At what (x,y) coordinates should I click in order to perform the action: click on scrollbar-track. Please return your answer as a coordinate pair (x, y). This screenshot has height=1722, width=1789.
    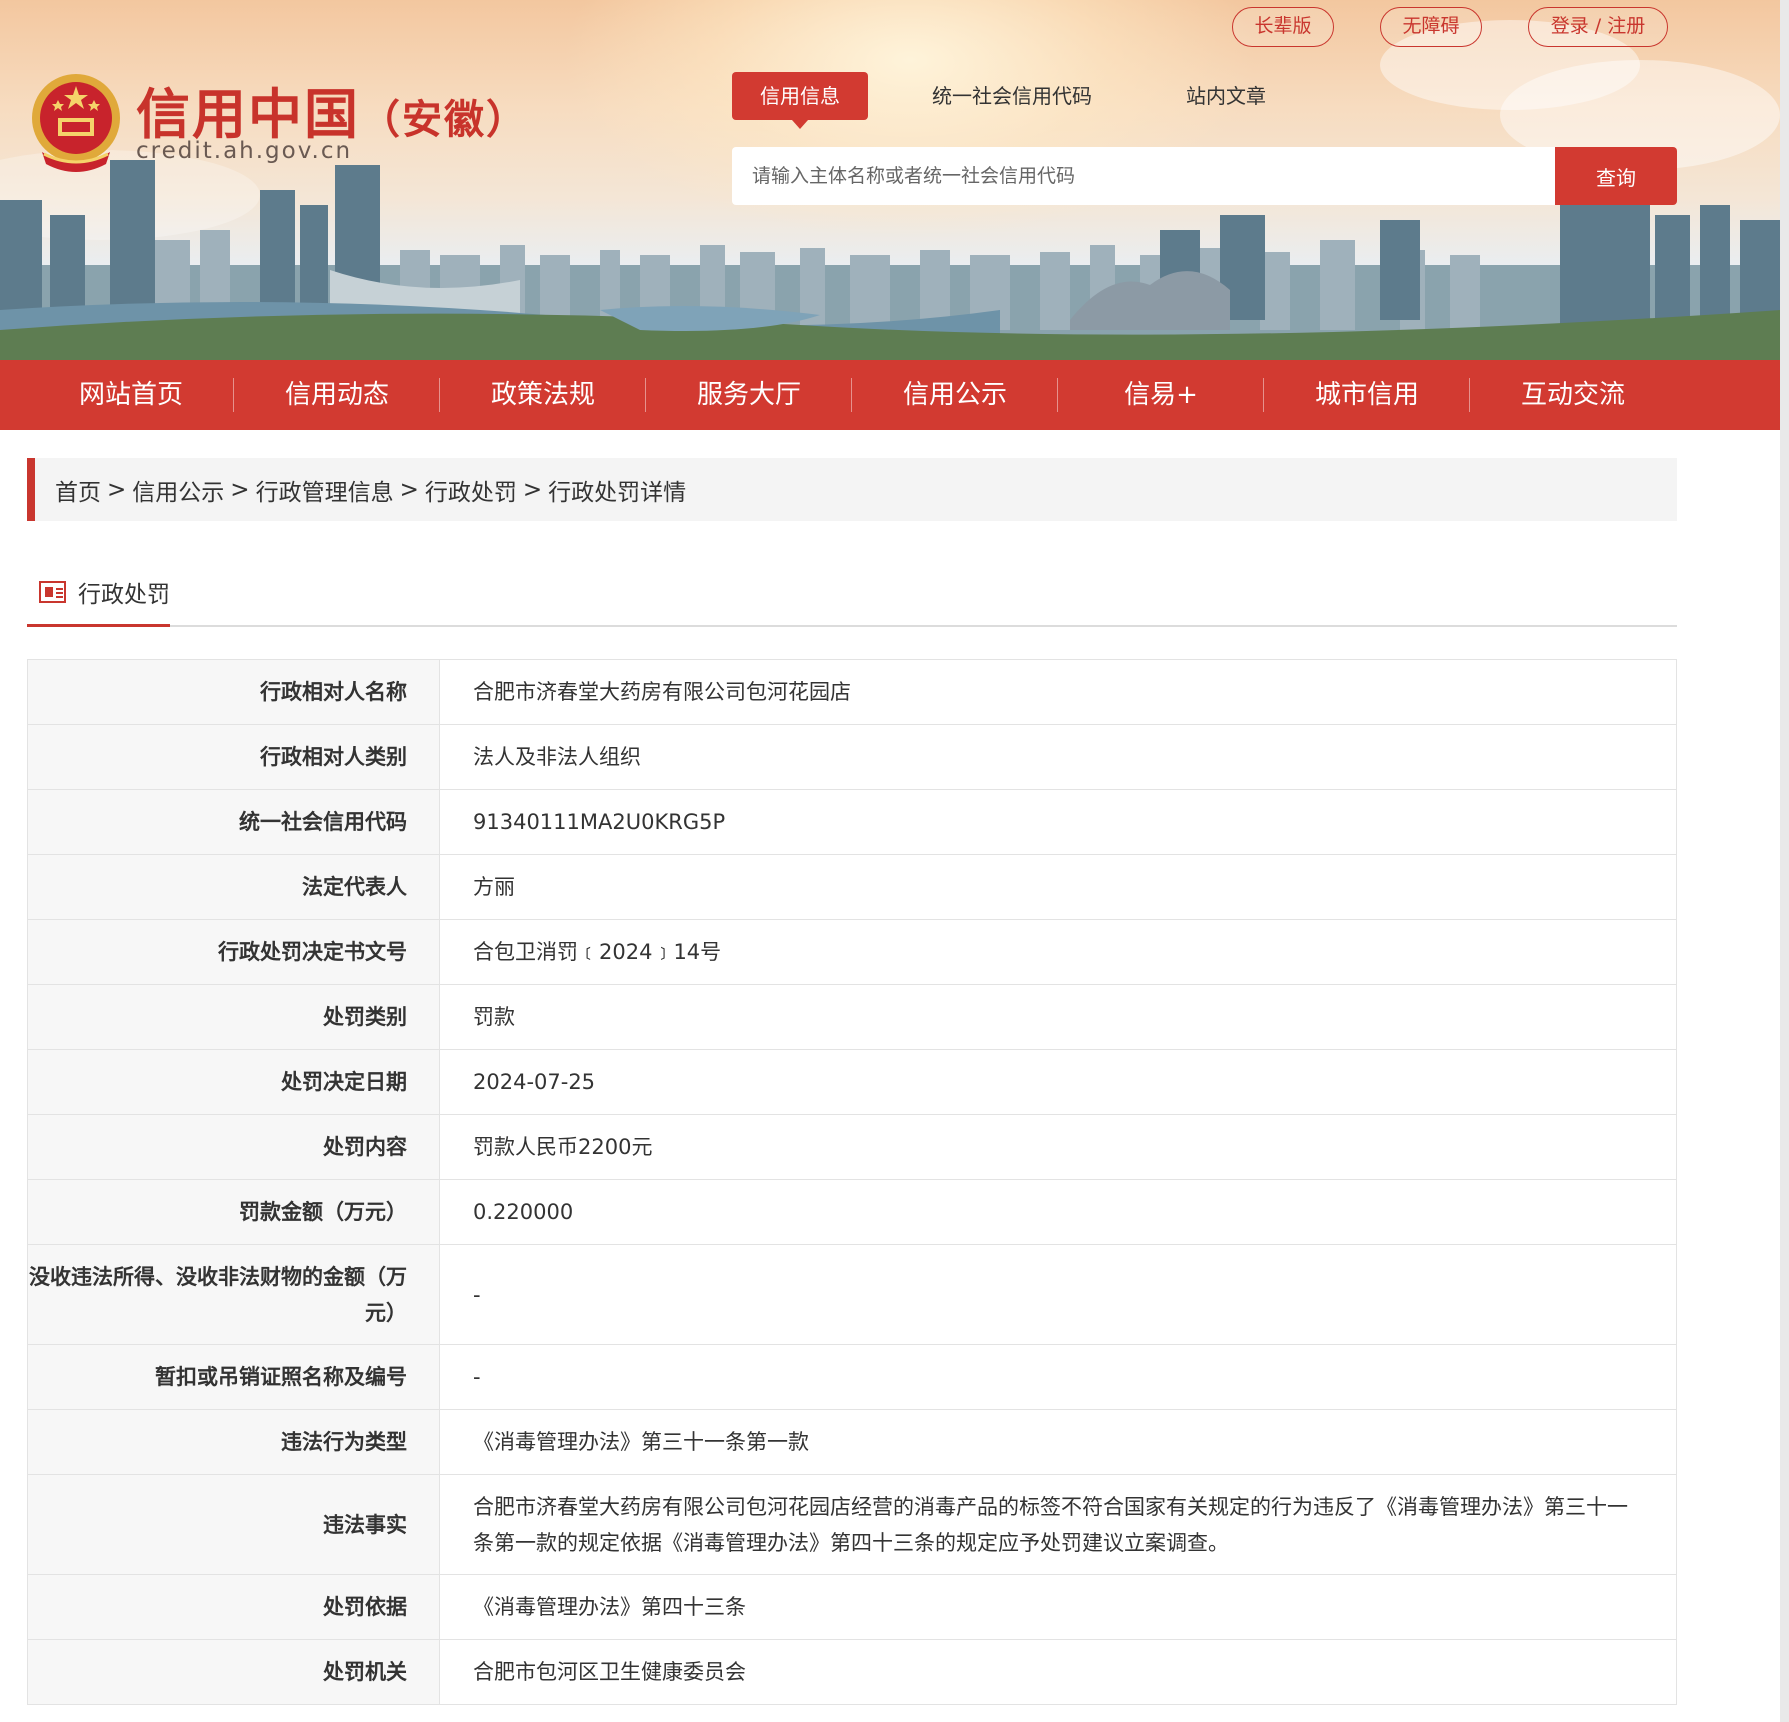
    Looking at the image, I should click on (1784, 861).